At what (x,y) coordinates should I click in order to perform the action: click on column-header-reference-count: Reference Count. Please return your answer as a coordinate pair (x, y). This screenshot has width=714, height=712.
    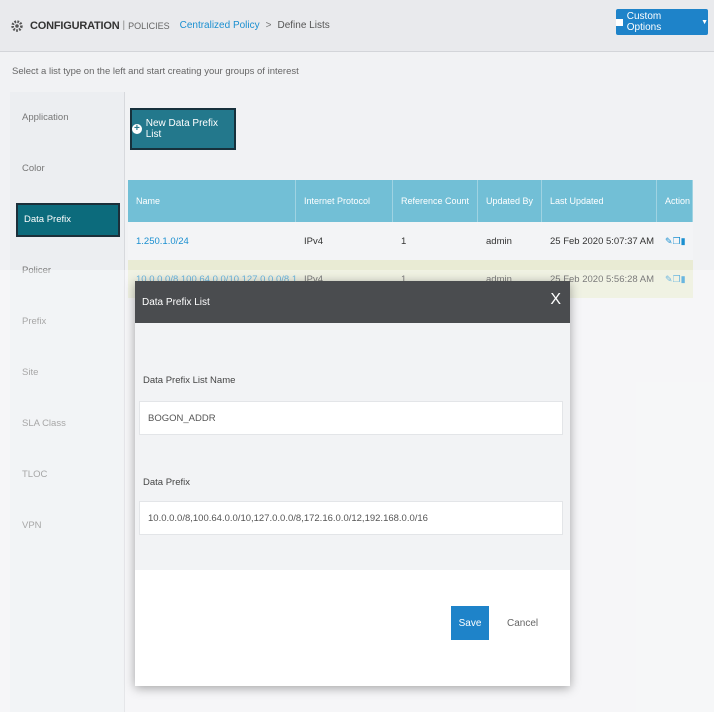
    Looking at the image, I should click on (435, 201).